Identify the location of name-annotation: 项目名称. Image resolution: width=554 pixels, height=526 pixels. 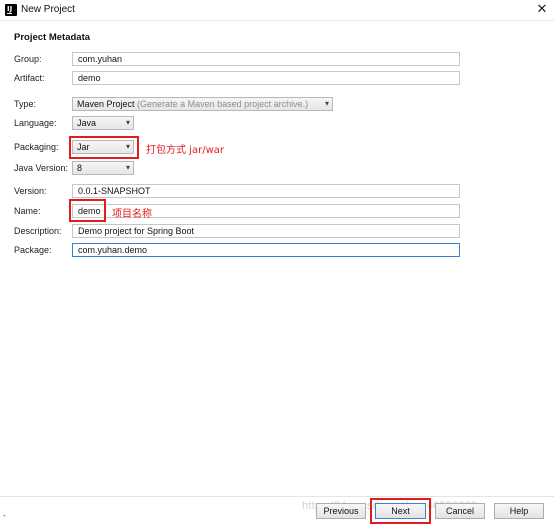
(132, 214).